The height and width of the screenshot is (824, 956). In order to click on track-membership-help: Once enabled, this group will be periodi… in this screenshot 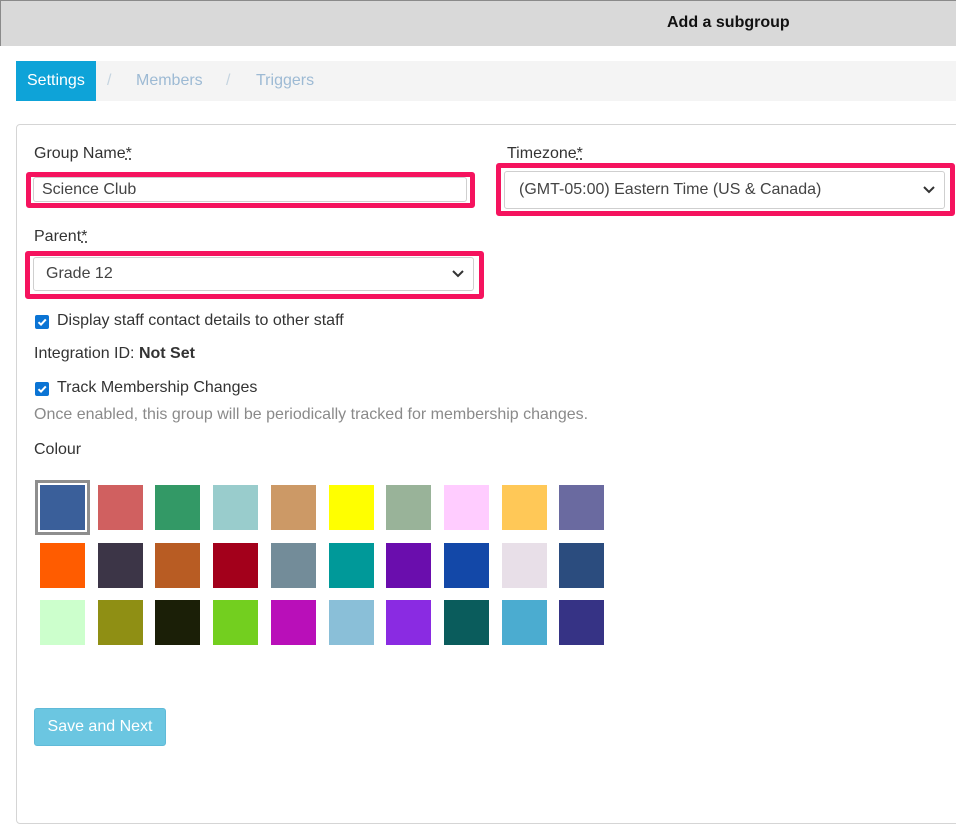, I will do `click(311, 414)`.